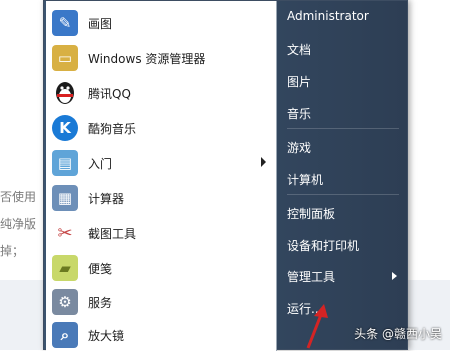 The image size is (450, 351). I want to click on pictures-link: 图片, so click(299, 81).